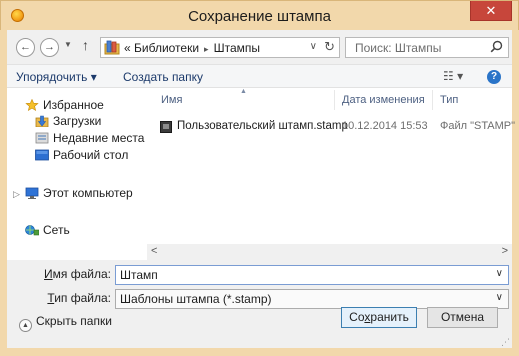  I want to click on column-header-name: Имя, so click(171, 100).